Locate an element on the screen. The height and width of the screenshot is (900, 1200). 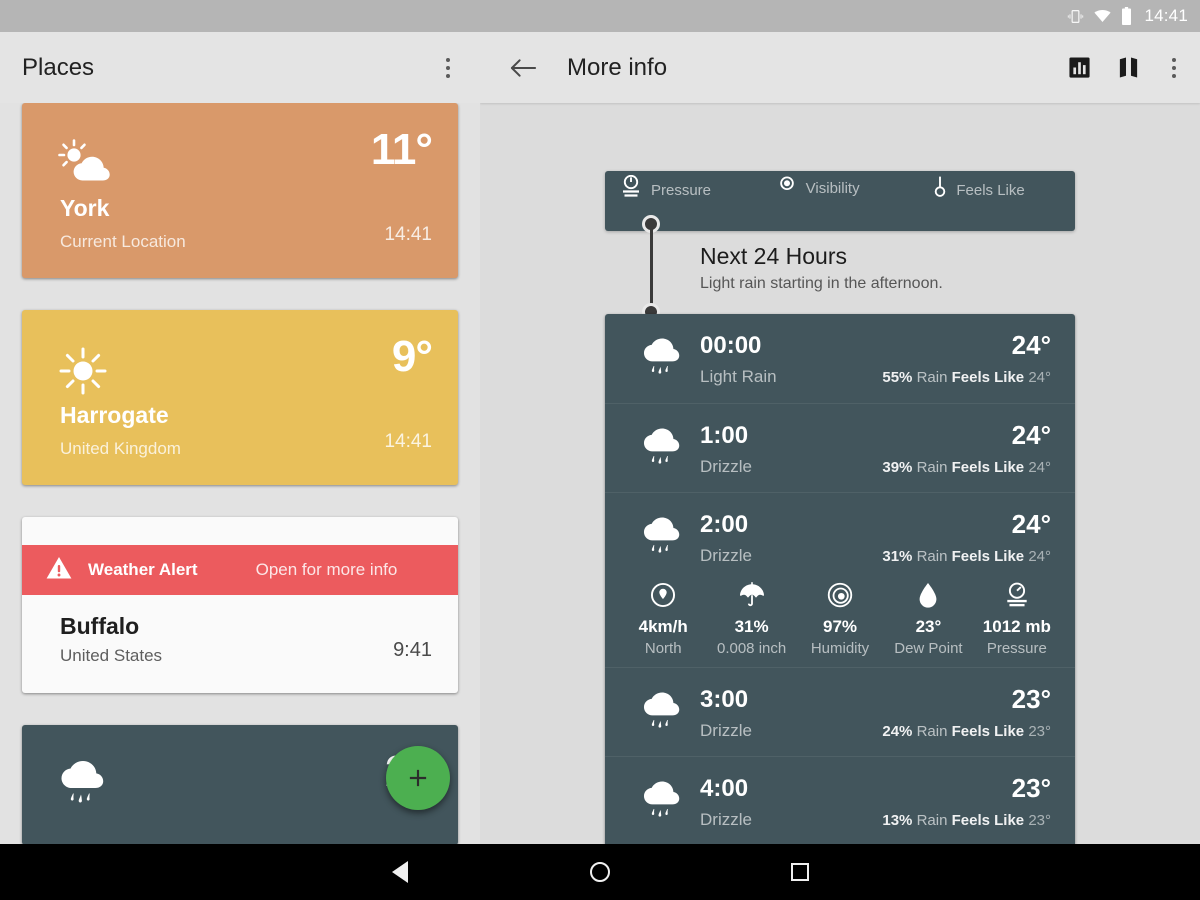
detail-label: Dew Point is located at coordinates (928, 648).